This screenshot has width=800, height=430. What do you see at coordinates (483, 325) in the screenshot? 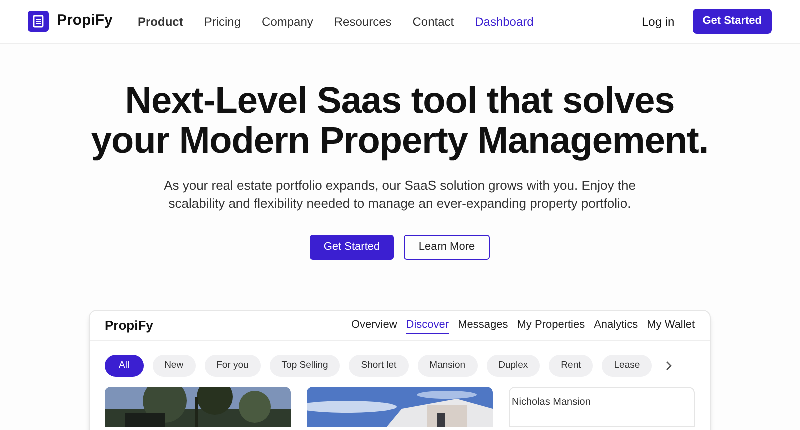
I see `dashboard-tab: Messages` at bounding box center [483, 325].